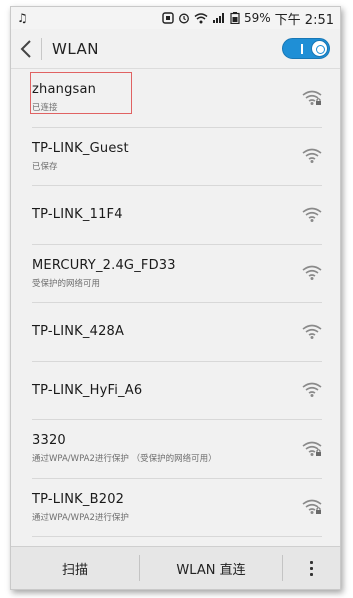  I want to click on more-vertical-icon, so click(311, 568).